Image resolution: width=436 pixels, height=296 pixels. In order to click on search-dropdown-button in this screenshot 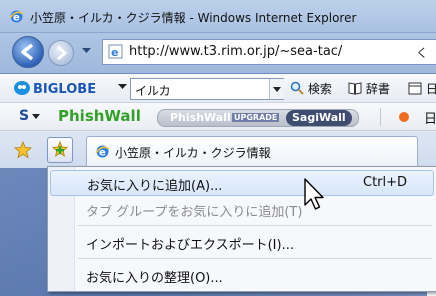, I will do `click(276, 89)`.